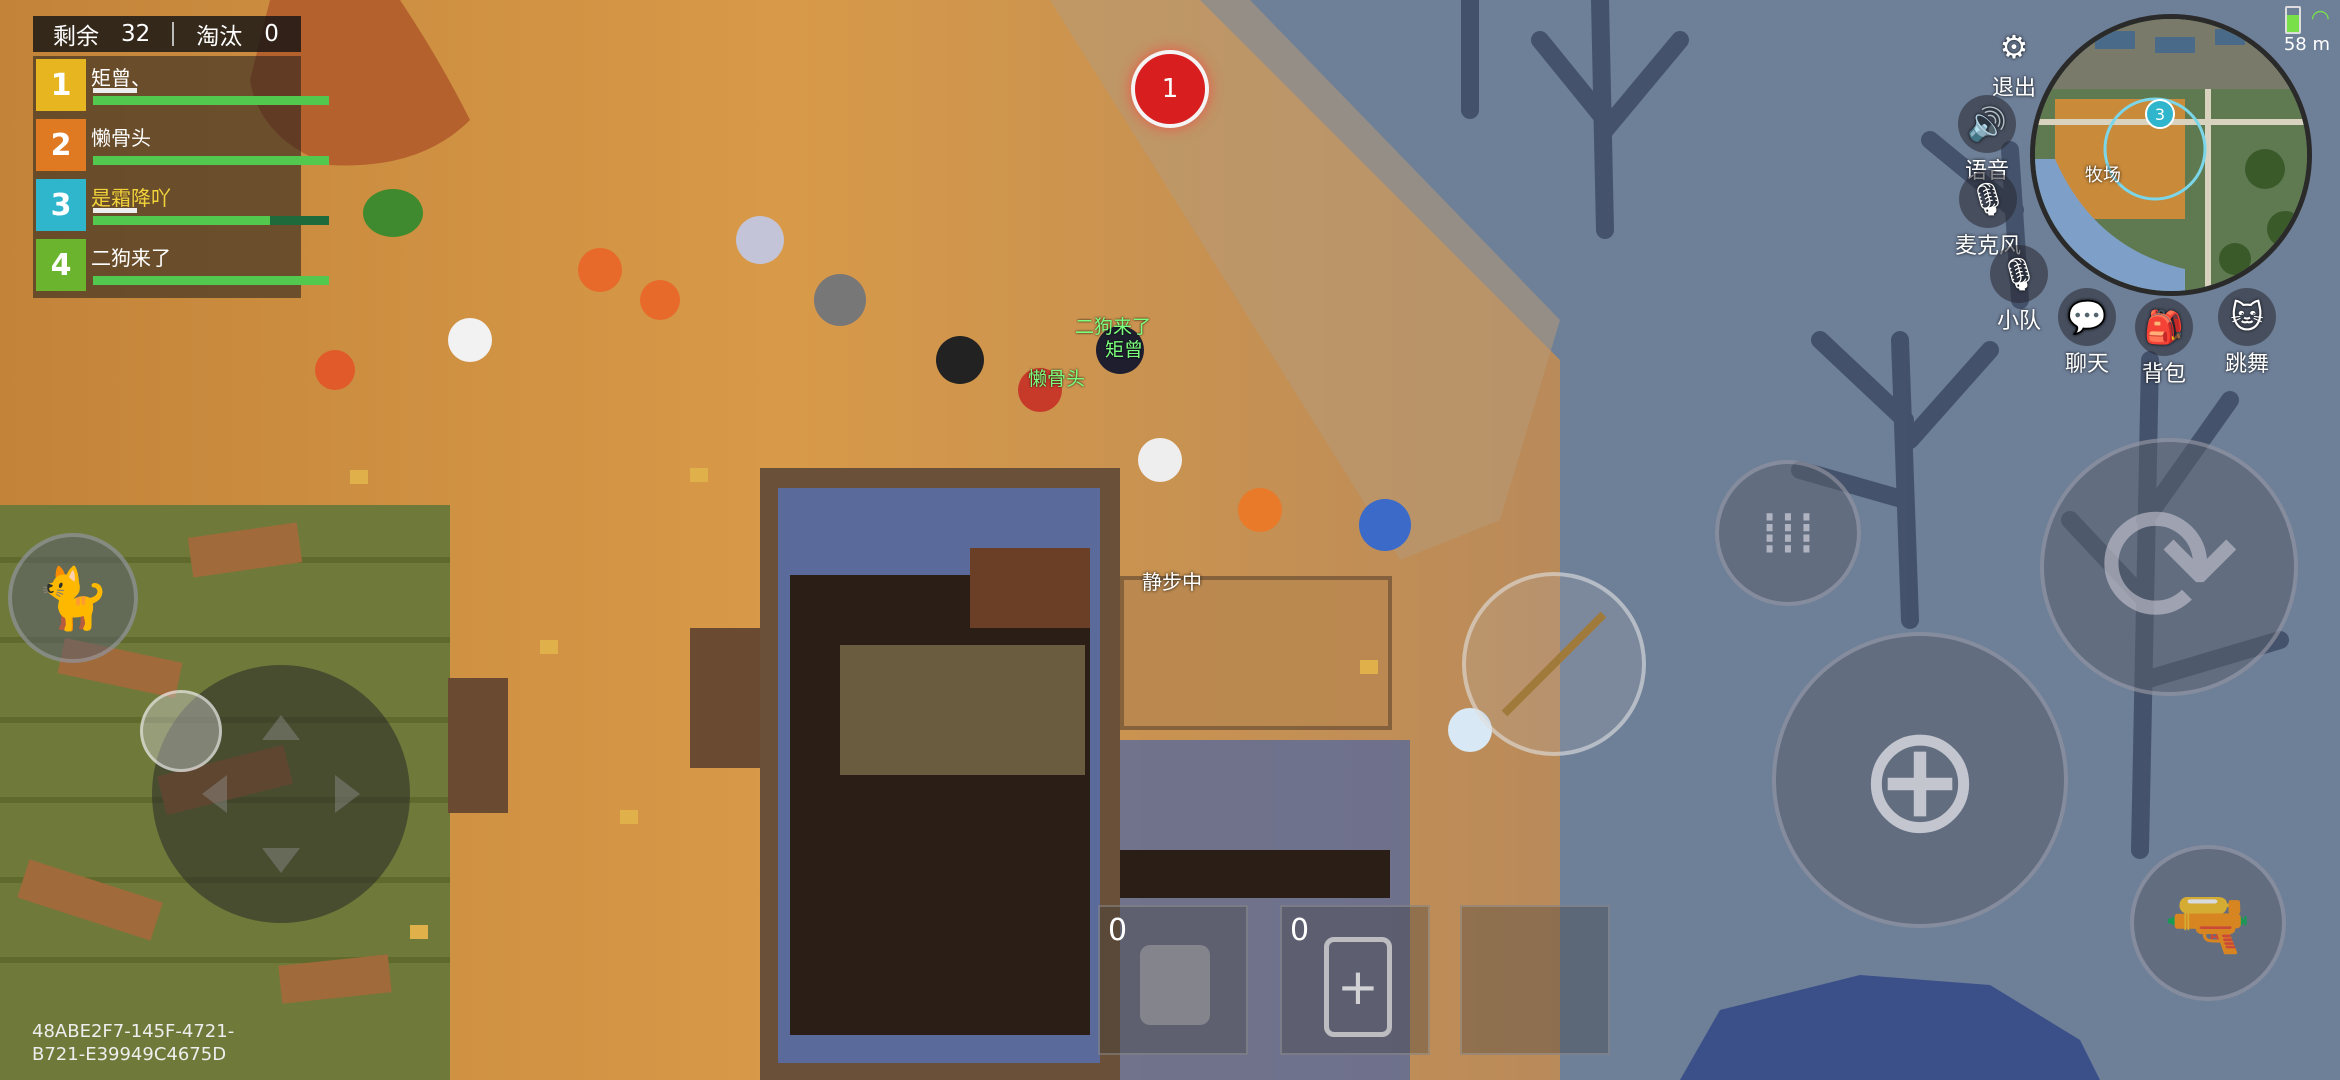  What do you see at coordinates (2306, 44) in the screenshot?
I see `distance-readout: 58 m` at bounding box center [2306, 44].